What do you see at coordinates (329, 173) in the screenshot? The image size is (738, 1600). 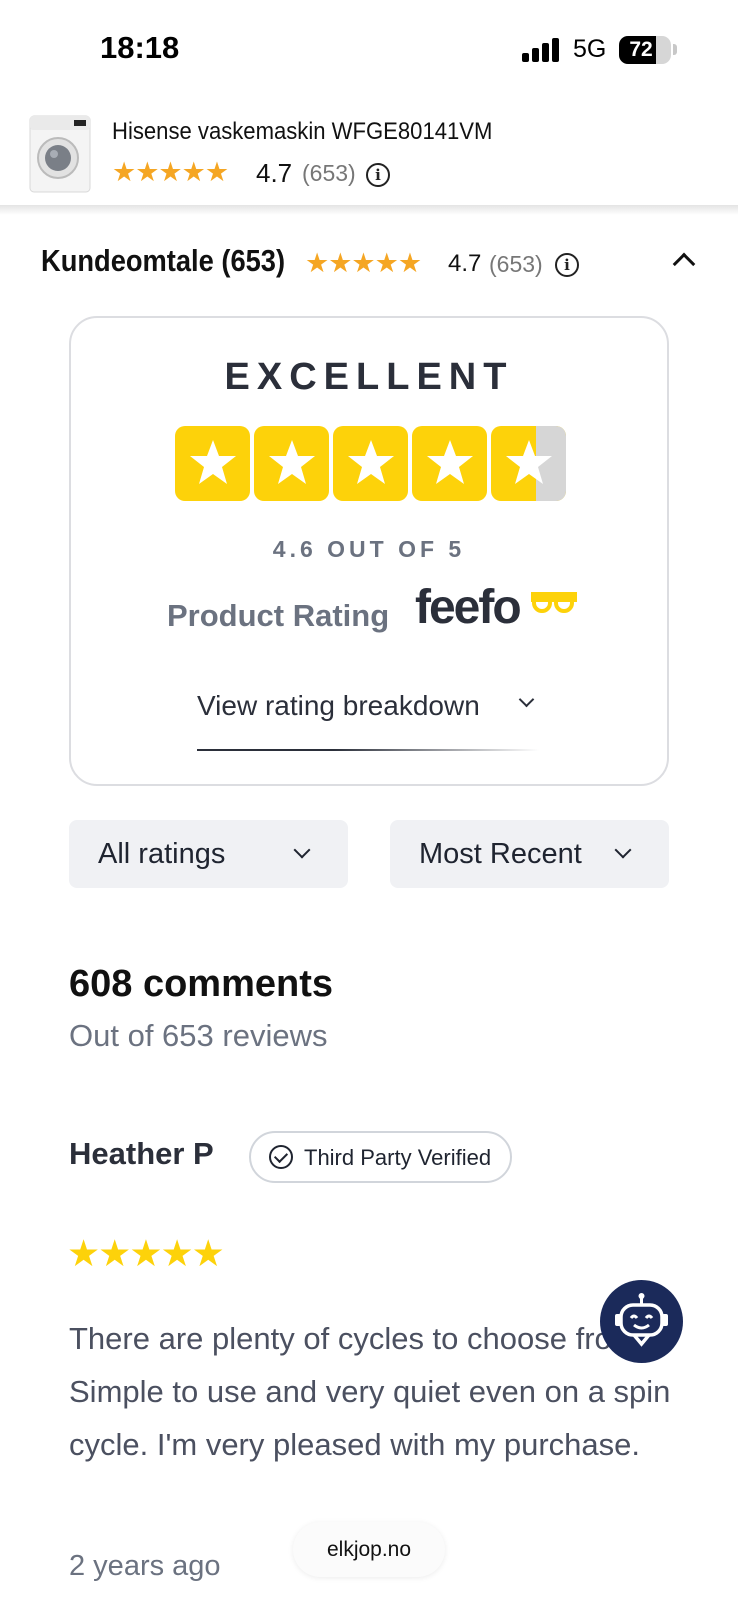 I see `product-rating-count: (653)` at bounding box center [329, 173].